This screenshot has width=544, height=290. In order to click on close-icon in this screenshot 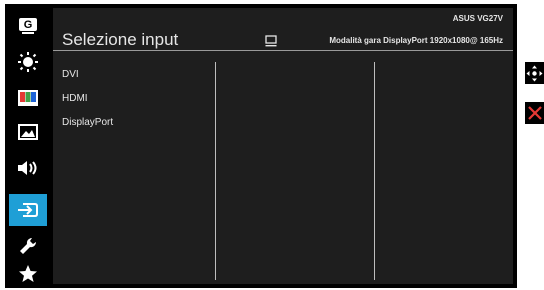, I will do `click(534, 113)`.